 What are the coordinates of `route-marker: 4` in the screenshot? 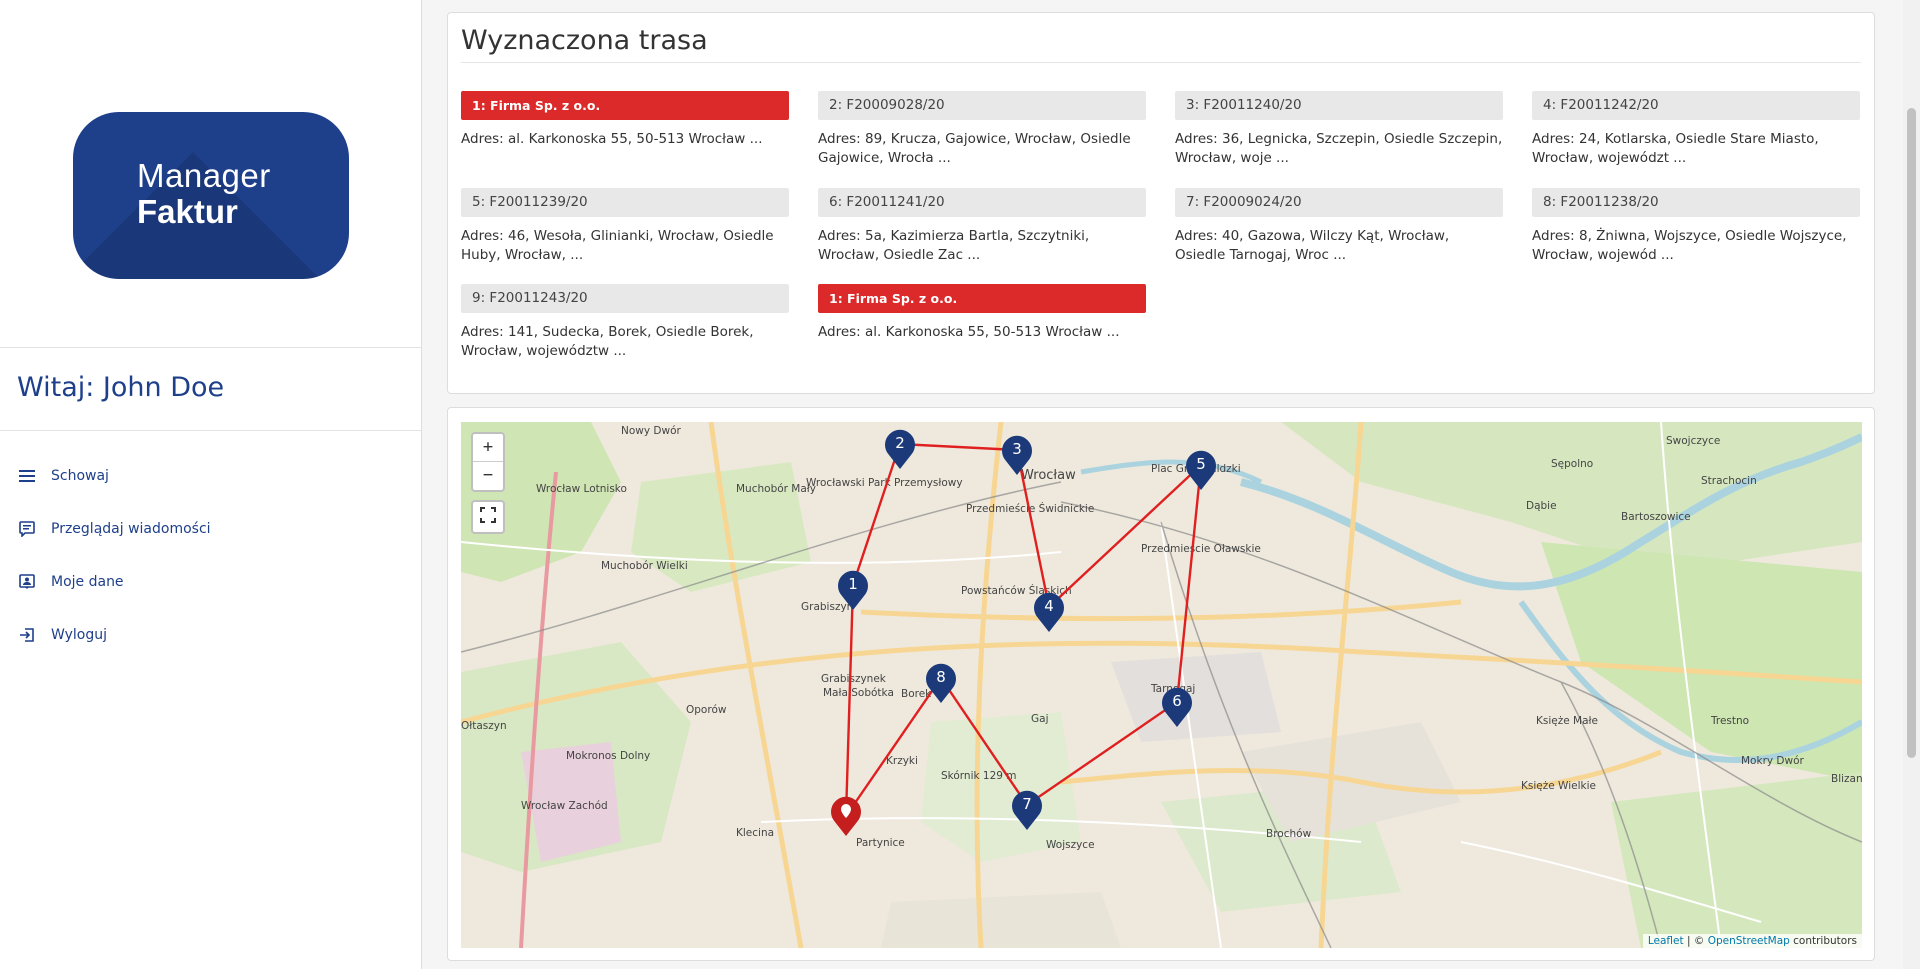 It's located at (1049, 612).